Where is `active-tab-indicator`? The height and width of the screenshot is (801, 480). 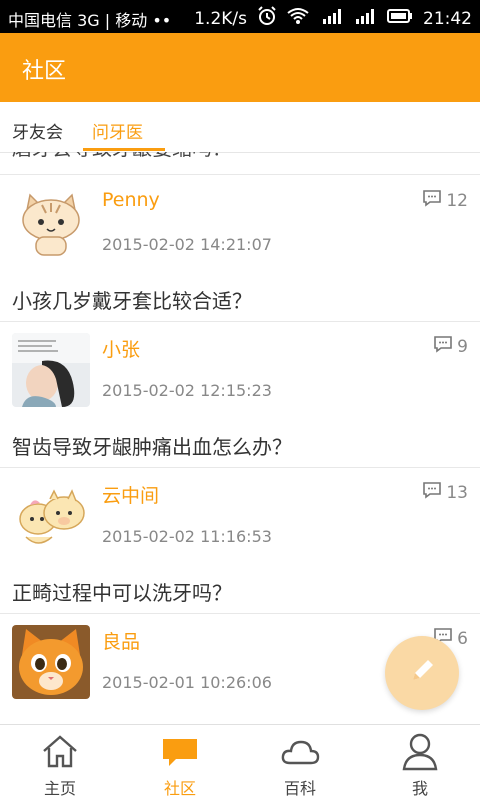 active-tab-indicator is located at coordinates (124, 149).